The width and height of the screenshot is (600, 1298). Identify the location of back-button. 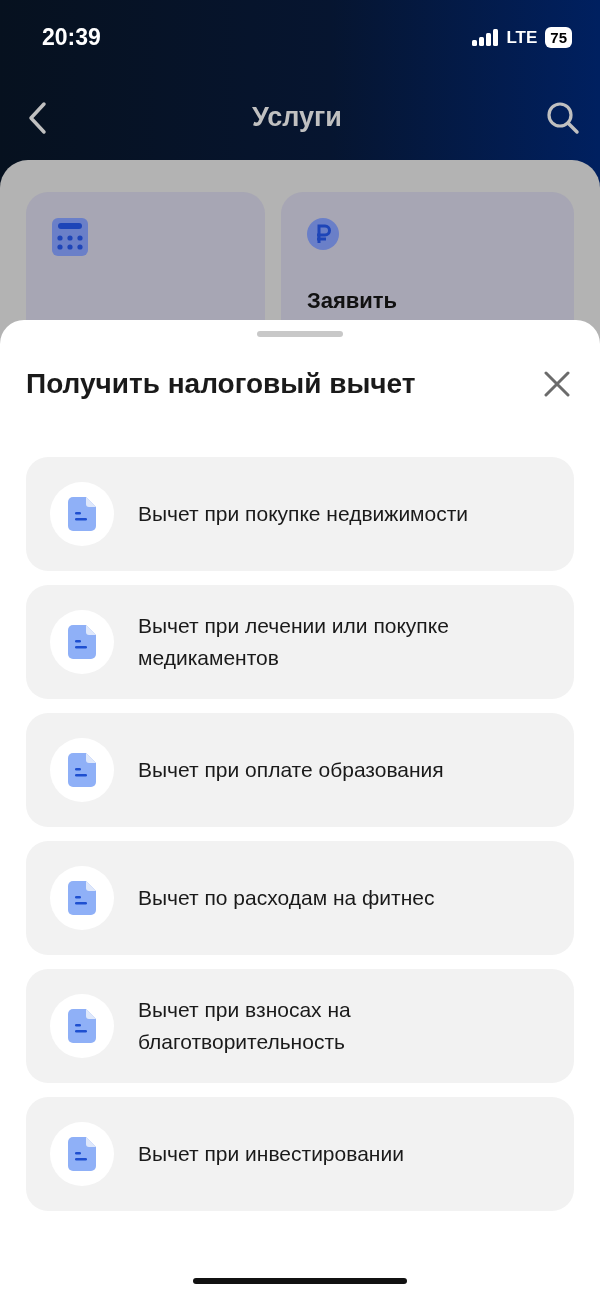
(37, 117).